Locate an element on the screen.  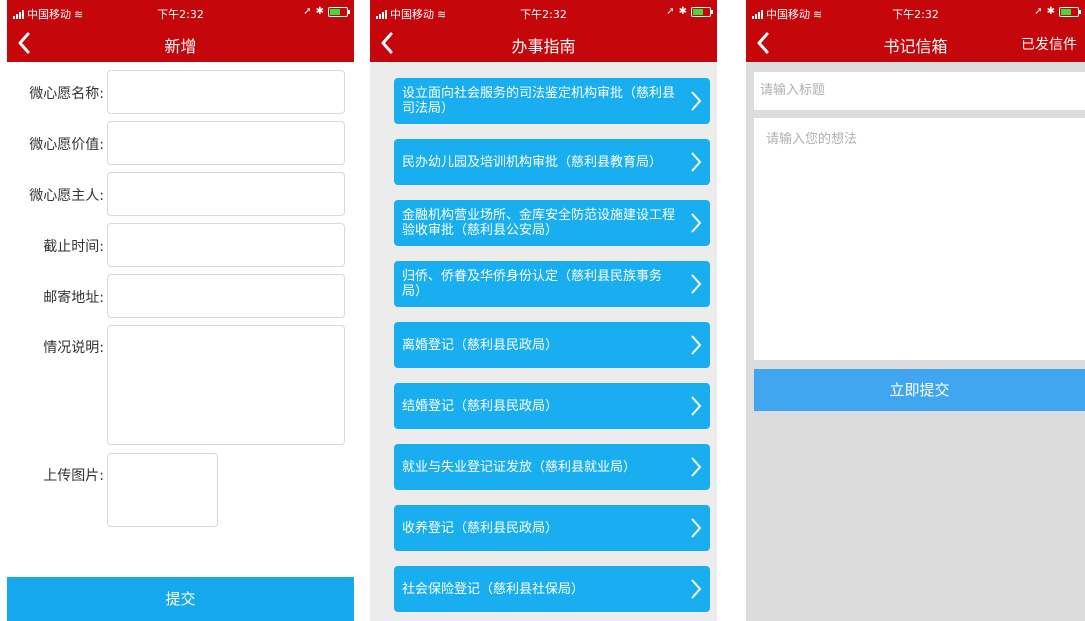
mailing-address-input is located at coordinates (226, 296).